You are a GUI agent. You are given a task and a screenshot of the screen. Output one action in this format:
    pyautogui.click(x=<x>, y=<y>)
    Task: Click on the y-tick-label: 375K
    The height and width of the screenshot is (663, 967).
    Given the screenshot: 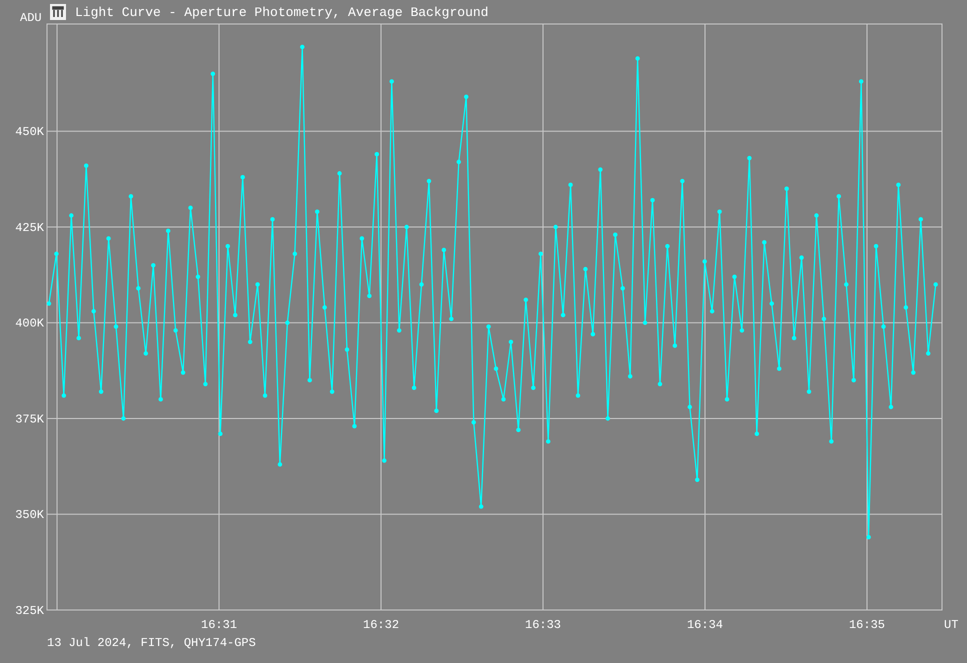 What is the action you would take?
    pyautogui.click(x=29, y=419)
    